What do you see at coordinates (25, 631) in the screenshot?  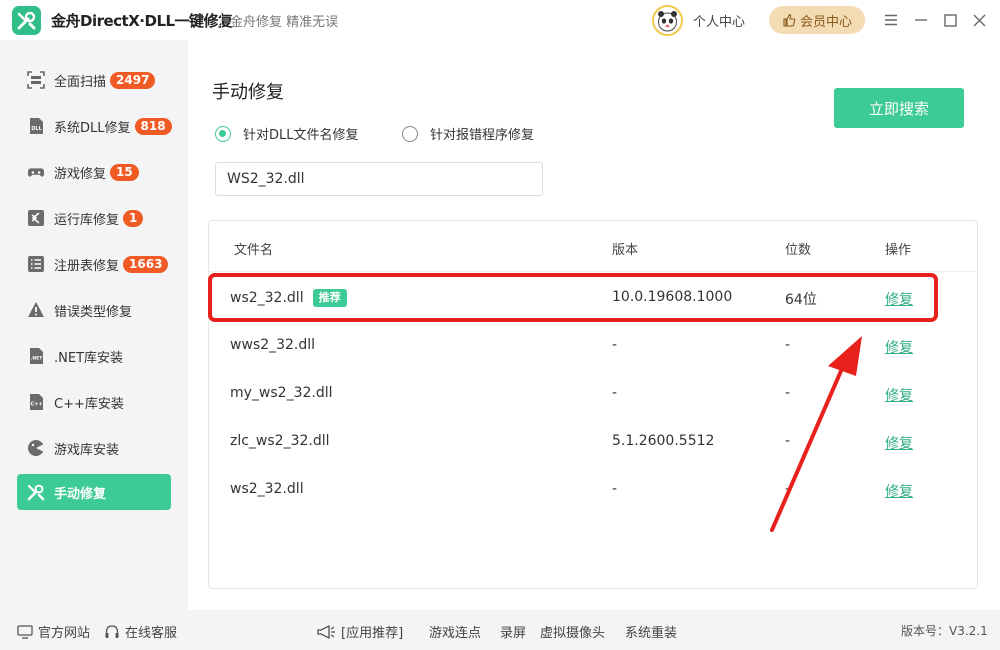 I see `house-icon` at bounding box center [25, 631].